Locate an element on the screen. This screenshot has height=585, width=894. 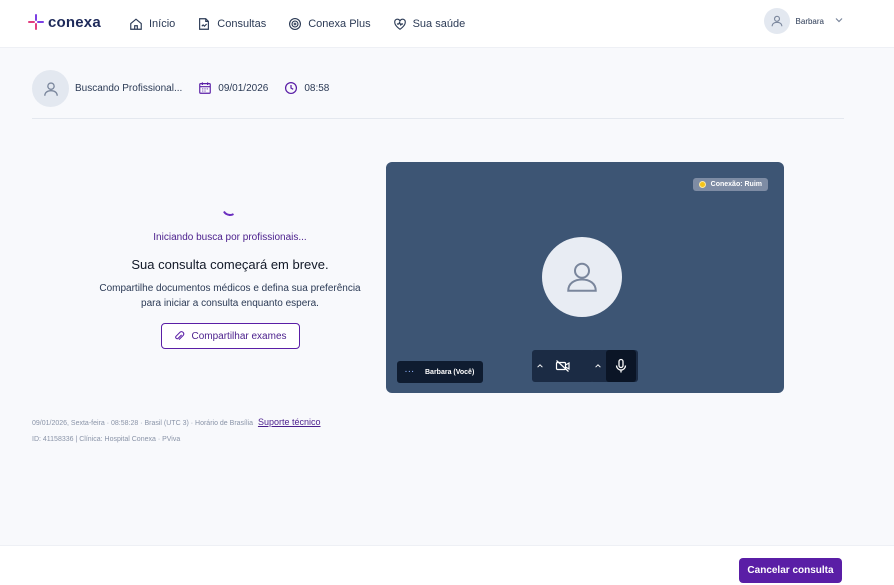
appointment-date: 09/01/2026 is located at coordinates (233, 88).